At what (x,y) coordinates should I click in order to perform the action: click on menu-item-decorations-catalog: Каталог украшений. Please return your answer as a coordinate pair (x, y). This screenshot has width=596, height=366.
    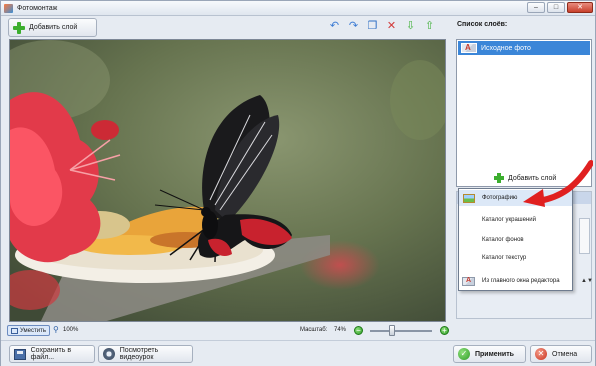
    Looking at the image, I should click on (515, 220).